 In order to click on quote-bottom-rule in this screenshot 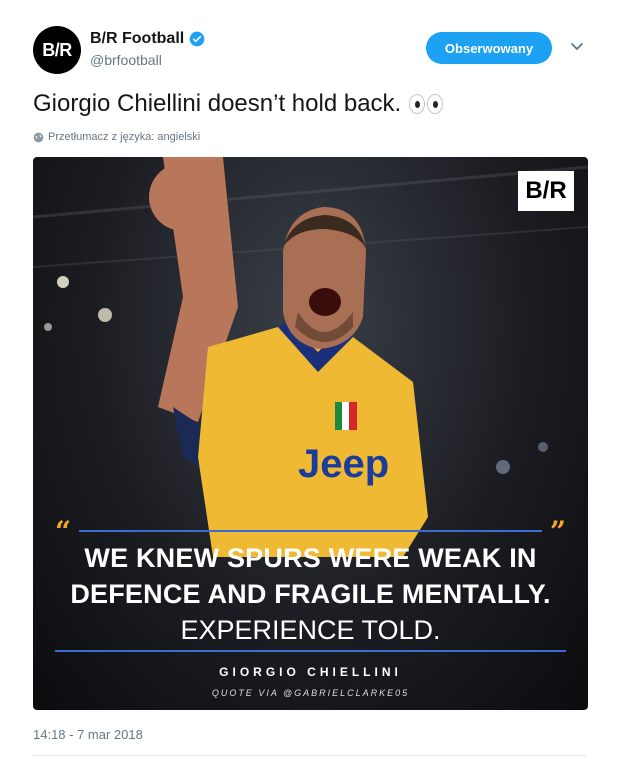, I will do `click(310, 651)`.